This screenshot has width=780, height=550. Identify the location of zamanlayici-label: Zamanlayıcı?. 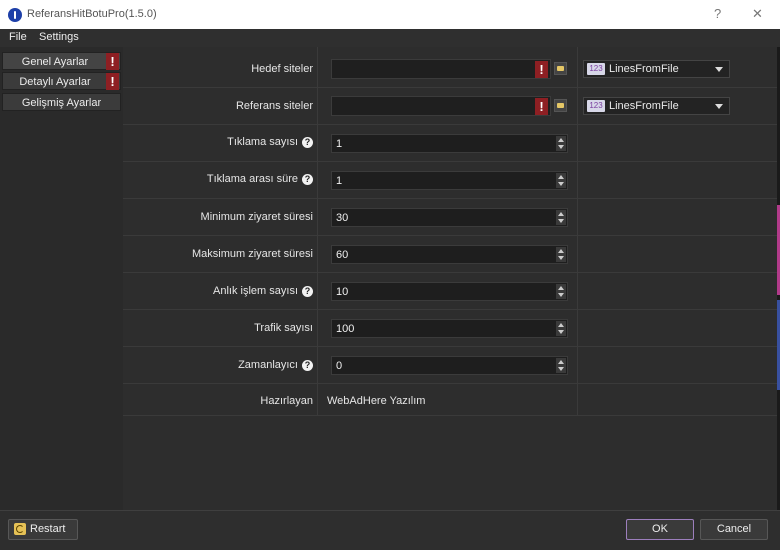
(218, 365).